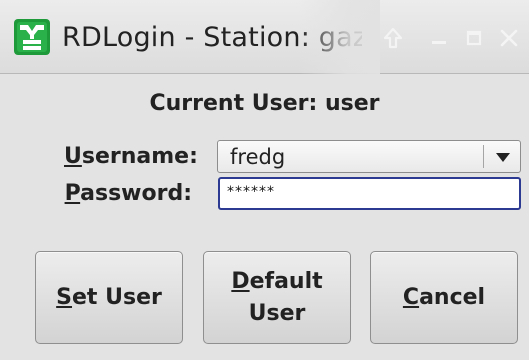  What do you see at coordinates (73, 156) in the screenshot?
I see `username-mnemonic: U` at bounding box center [73, 156].